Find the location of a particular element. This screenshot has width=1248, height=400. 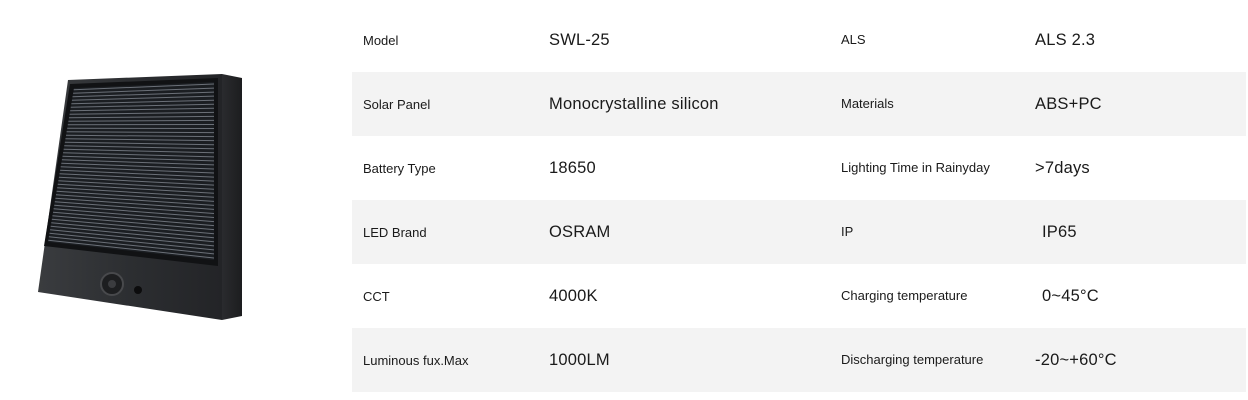

spec-value: 18650 is located at coordinates (572, 167).